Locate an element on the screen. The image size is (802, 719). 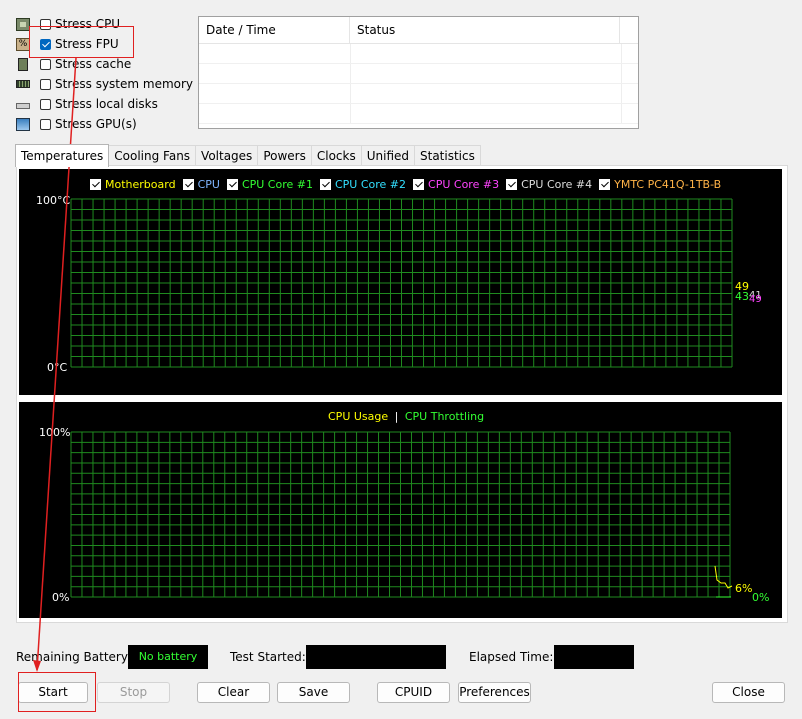
stress-cache-label: Stress cache is located at coordinates (93, 64).